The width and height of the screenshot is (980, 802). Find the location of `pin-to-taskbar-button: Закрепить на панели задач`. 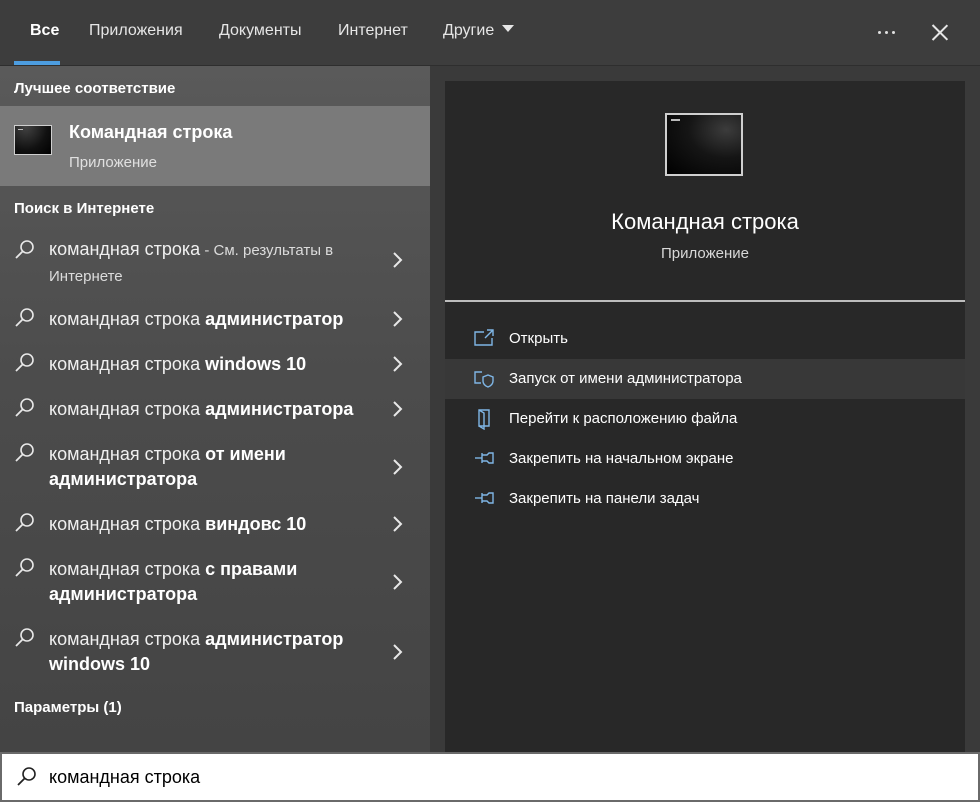

pin-to-taskbar-button: Закрепить на панели задач is located at coordinates (705, 499).